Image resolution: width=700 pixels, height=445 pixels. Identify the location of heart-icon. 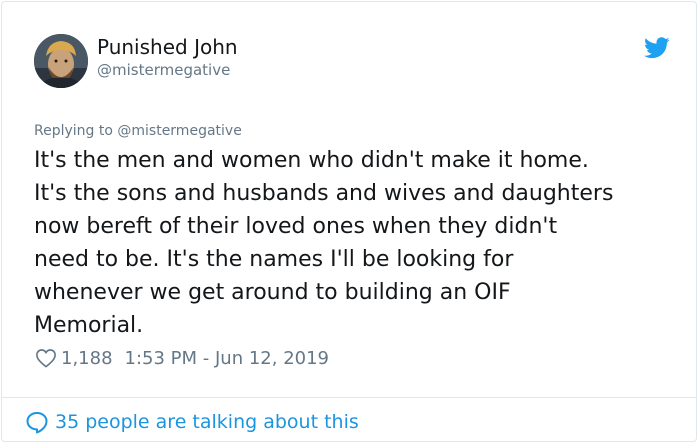
(46, 358).